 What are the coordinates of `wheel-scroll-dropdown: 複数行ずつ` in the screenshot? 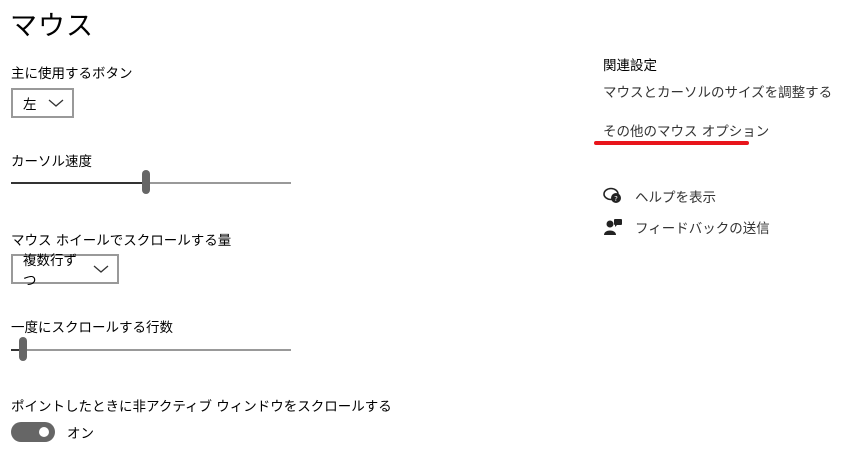 It's located at (65, 271).